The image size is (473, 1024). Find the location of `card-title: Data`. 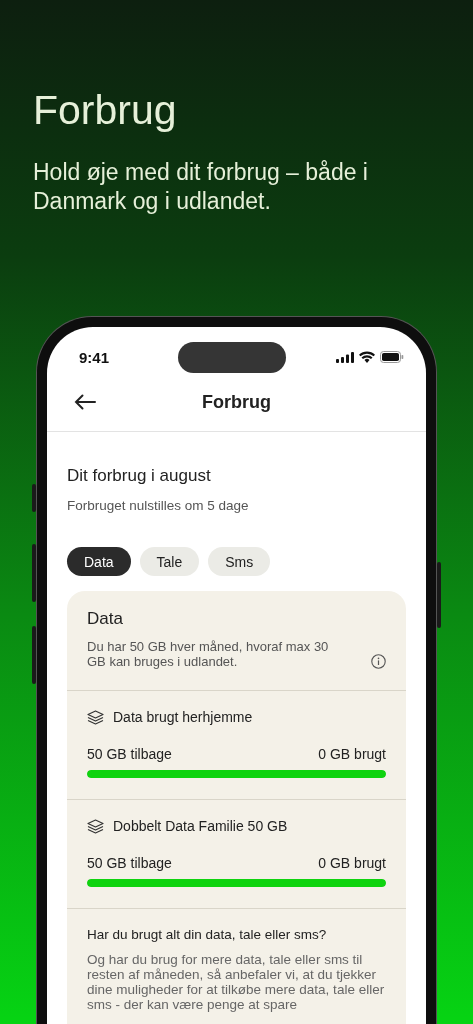

card-title: Data is located at coordinates (105, 619).